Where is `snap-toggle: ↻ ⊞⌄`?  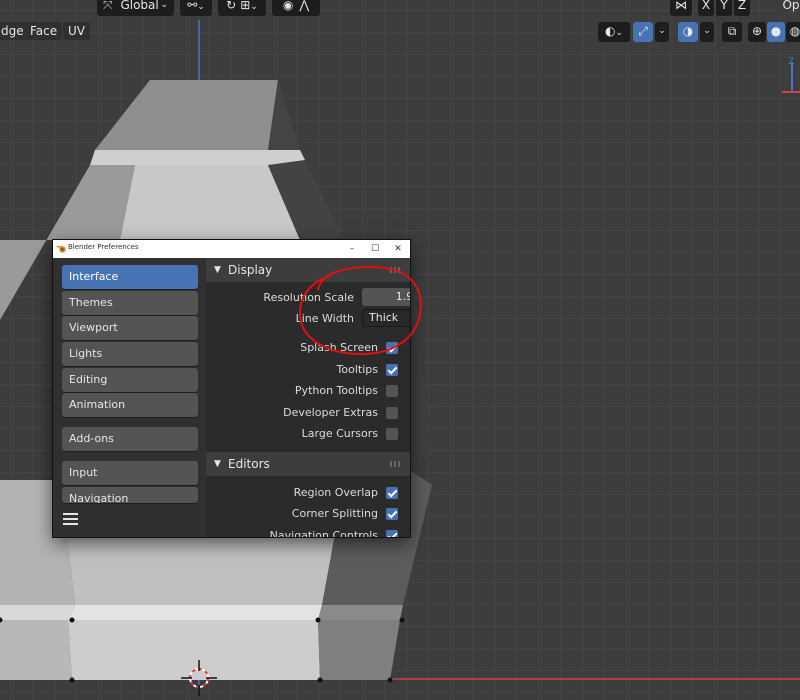
snap-toggle: ↻ ⊞⌄ is located at coordinates (242, 8).